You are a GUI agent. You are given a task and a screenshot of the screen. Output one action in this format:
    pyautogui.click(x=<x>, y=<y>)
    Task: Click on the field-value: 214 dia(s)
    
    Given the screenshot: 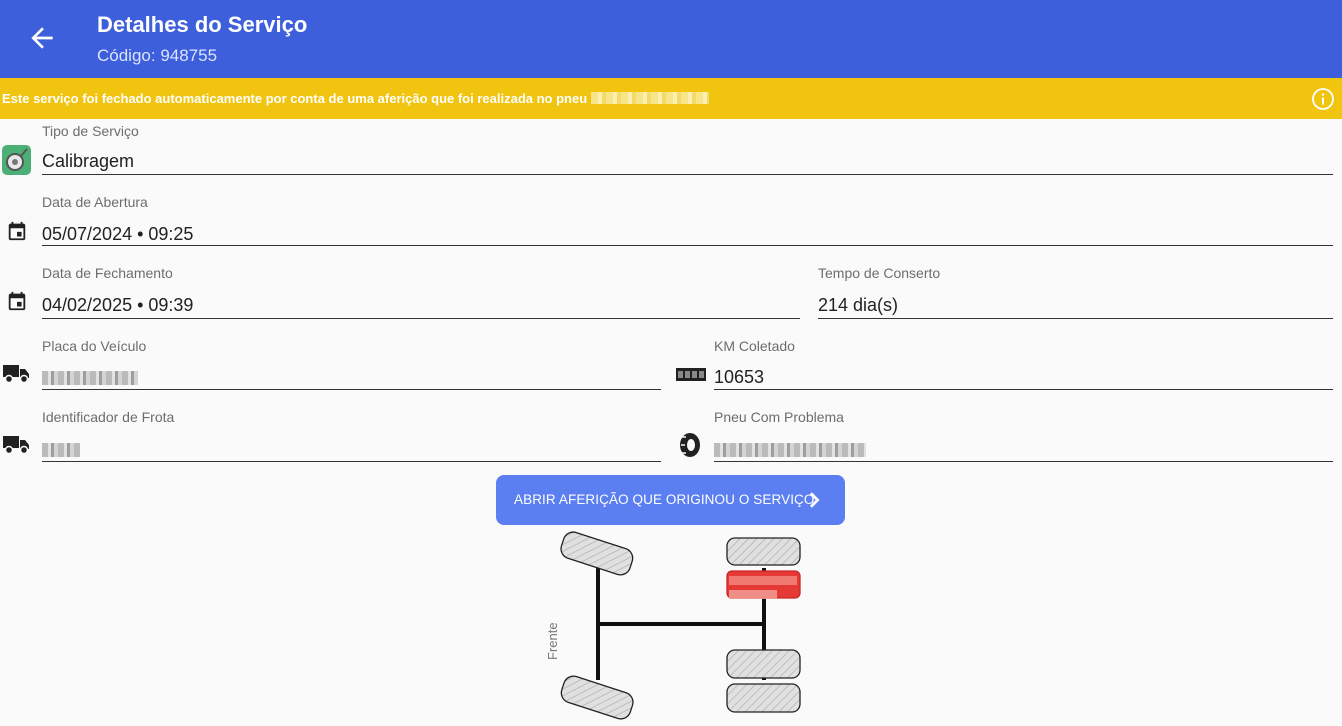 What is the action you would take?
    pyautogui.click(x=858, y=305)
    